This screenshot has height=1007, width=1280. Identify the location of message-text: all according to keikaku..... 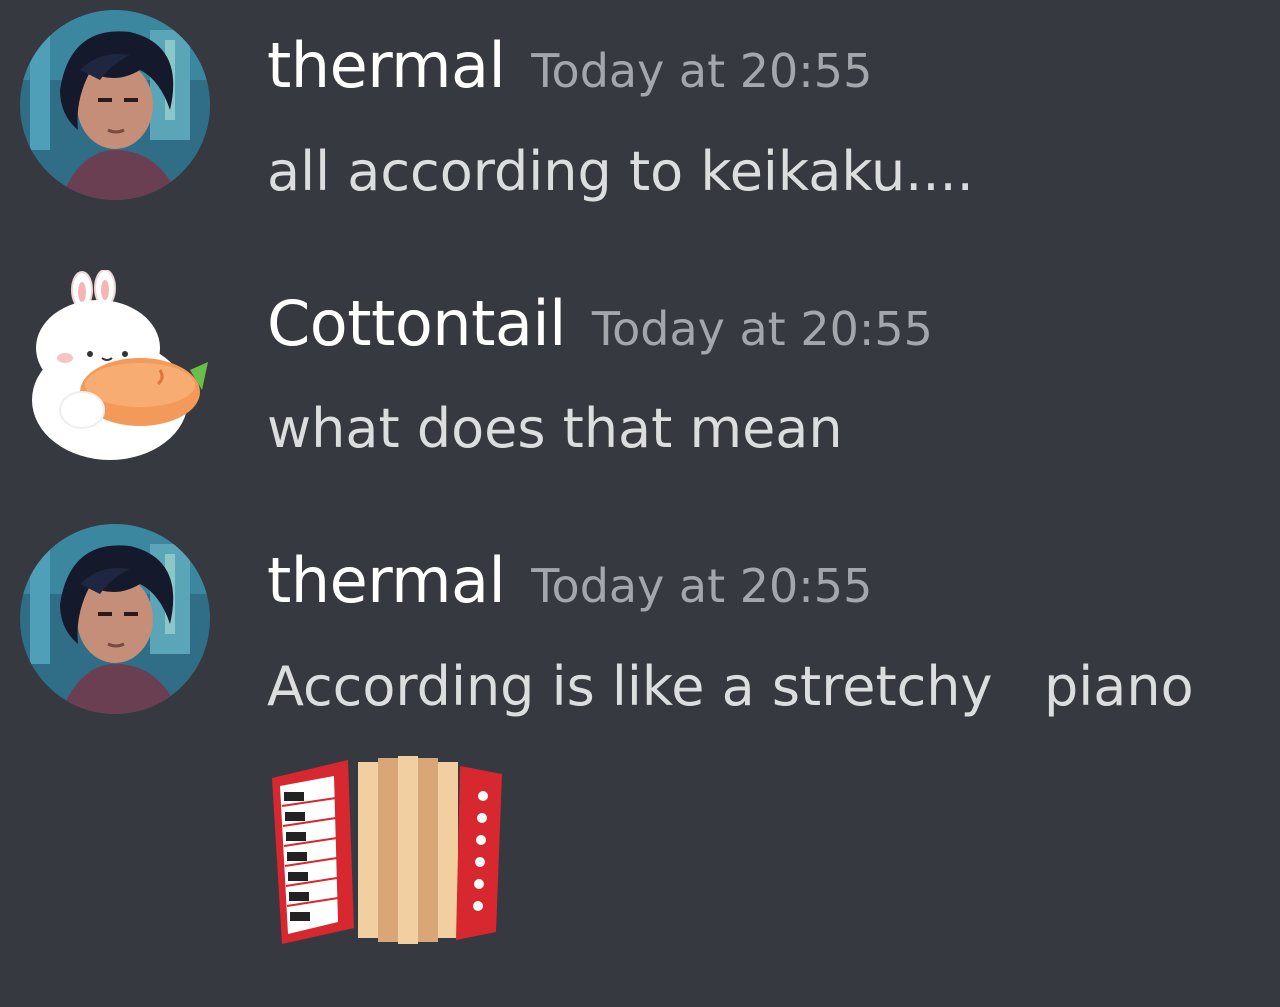
(620, 171).